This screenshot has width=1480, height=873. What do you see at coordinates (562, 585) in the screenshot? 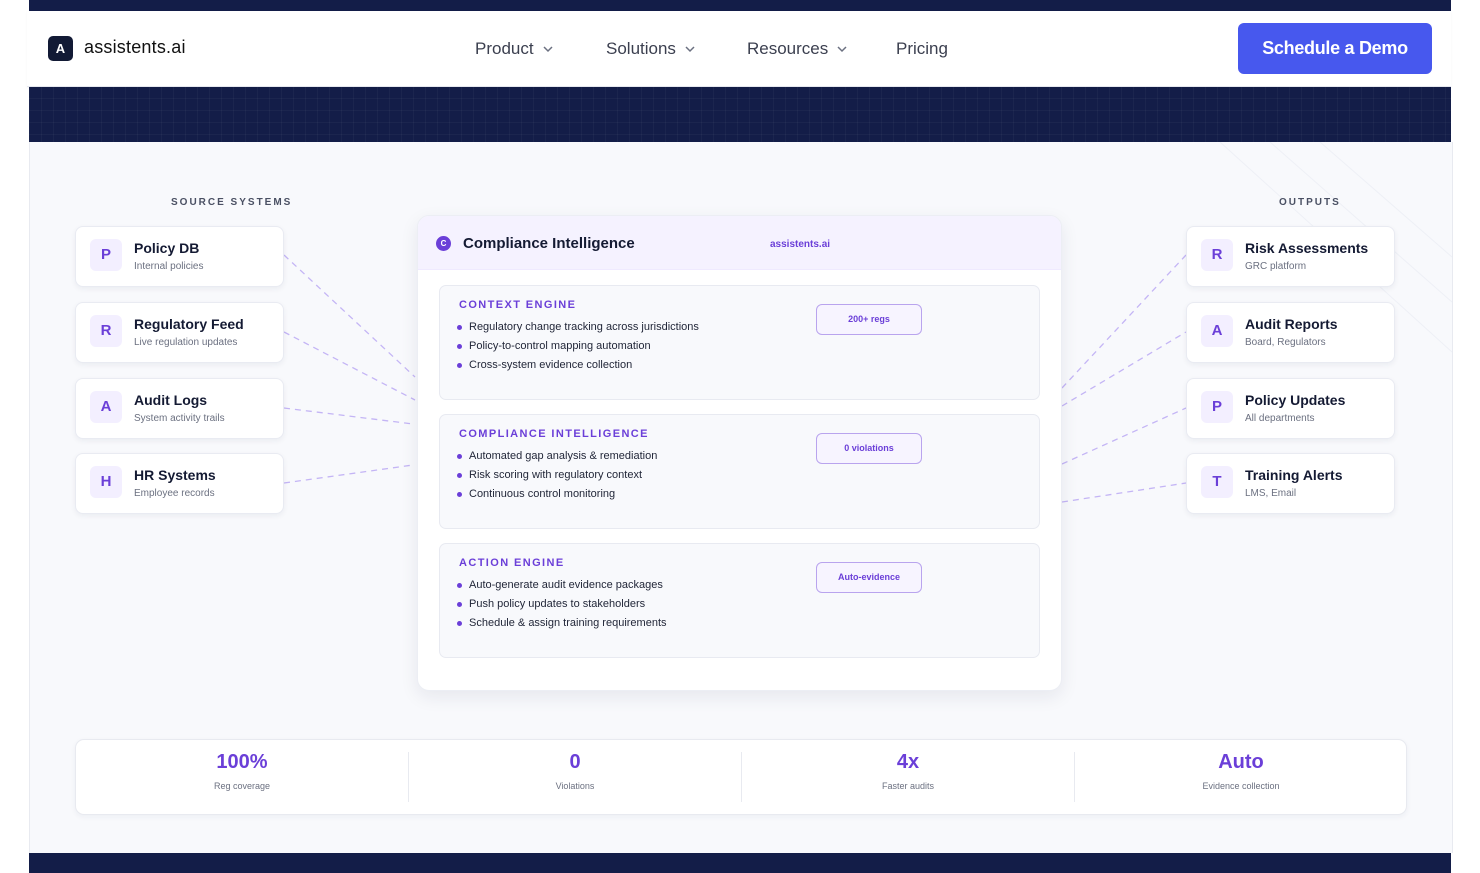
I see `engine-bullet: Auto-generate audit evidence packages` at bounding box center [562, 585].